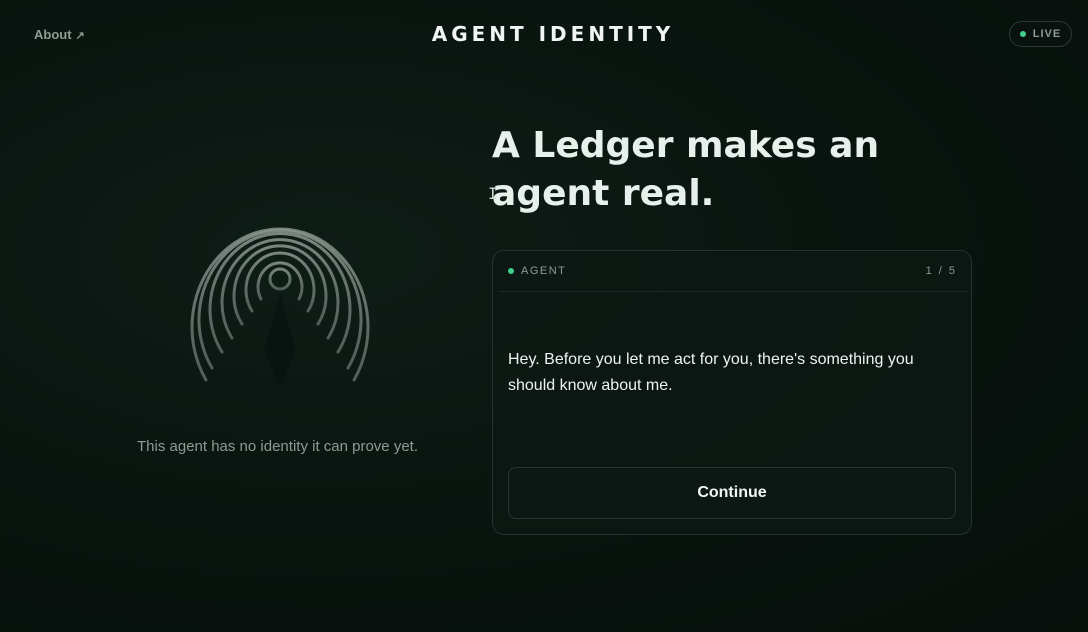  I want to click on app-title: AGENT IDENTITY, so click(553, 34).